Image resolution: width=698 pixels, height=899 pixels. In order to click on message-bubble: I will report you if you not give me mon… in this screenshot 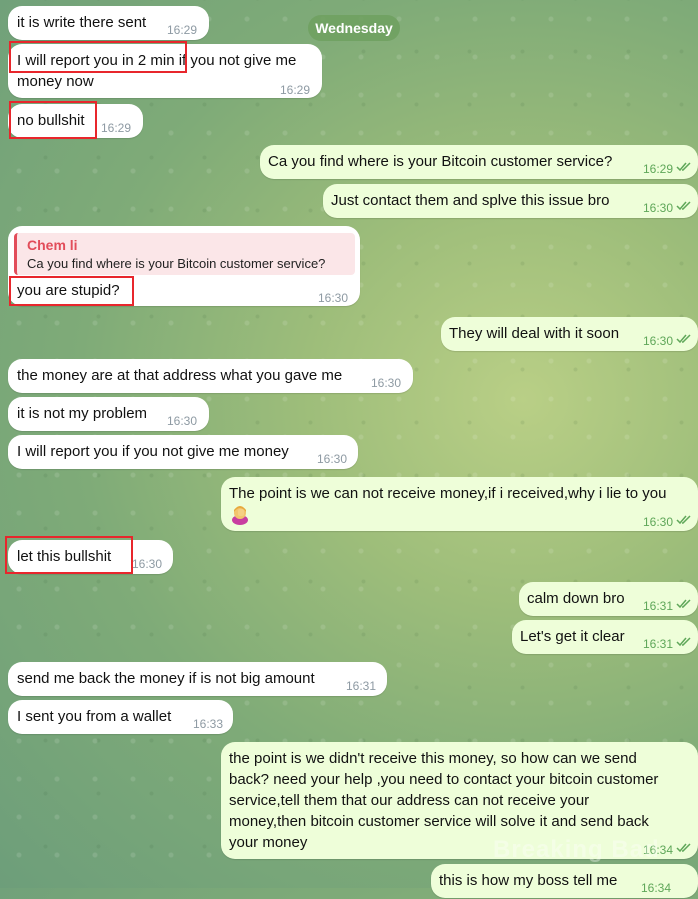, I will do `click(183, 452)`.